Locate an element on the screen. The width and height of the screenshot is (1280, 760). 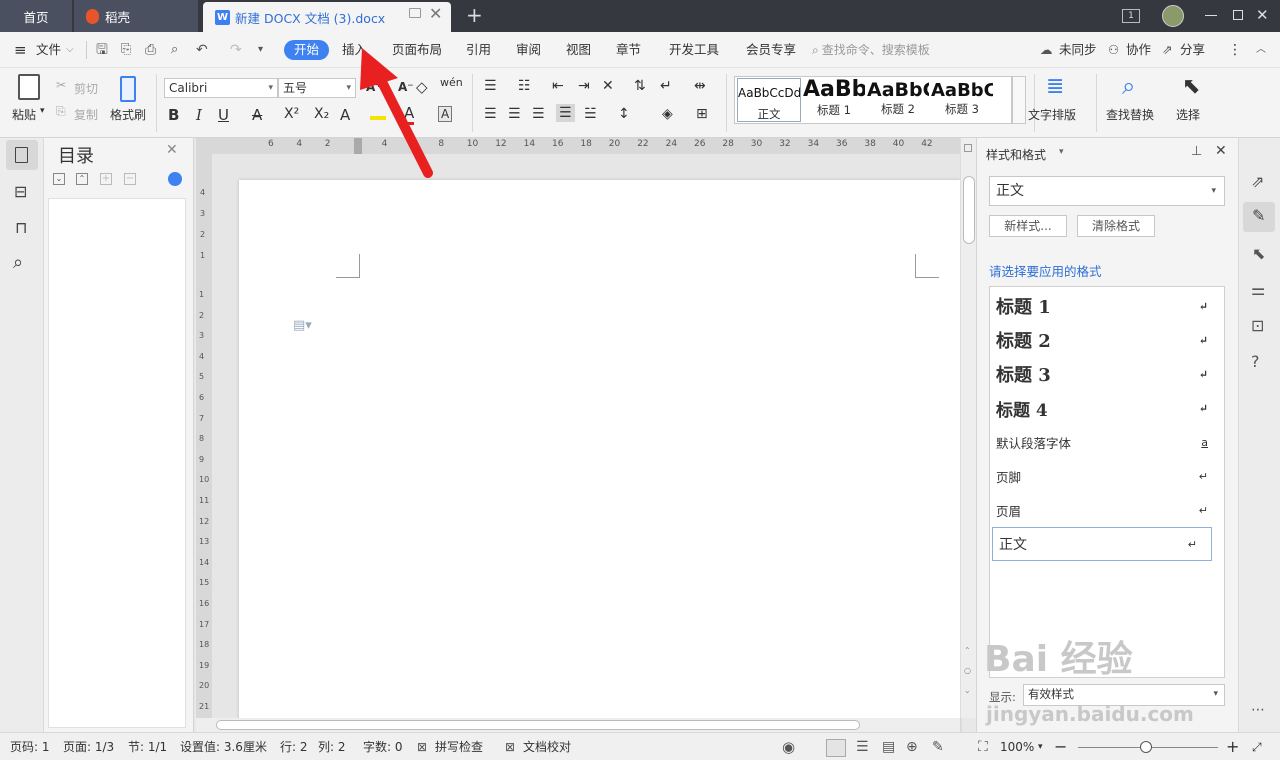
subscript-button: X₂ is located at coordinates (321, 114).